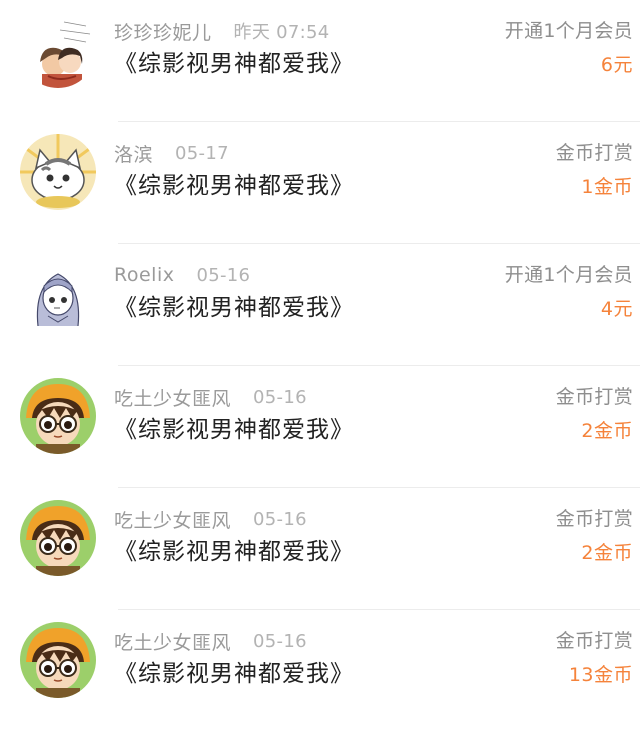  I want to click on username: 洛滨, so click(133, 153).